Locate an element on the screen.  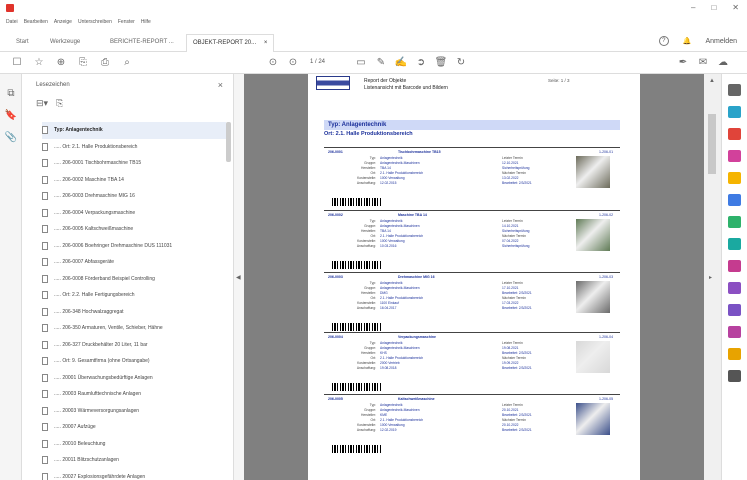
collapse-arrow-icon: ◀ is located at coordinates (238, 277).